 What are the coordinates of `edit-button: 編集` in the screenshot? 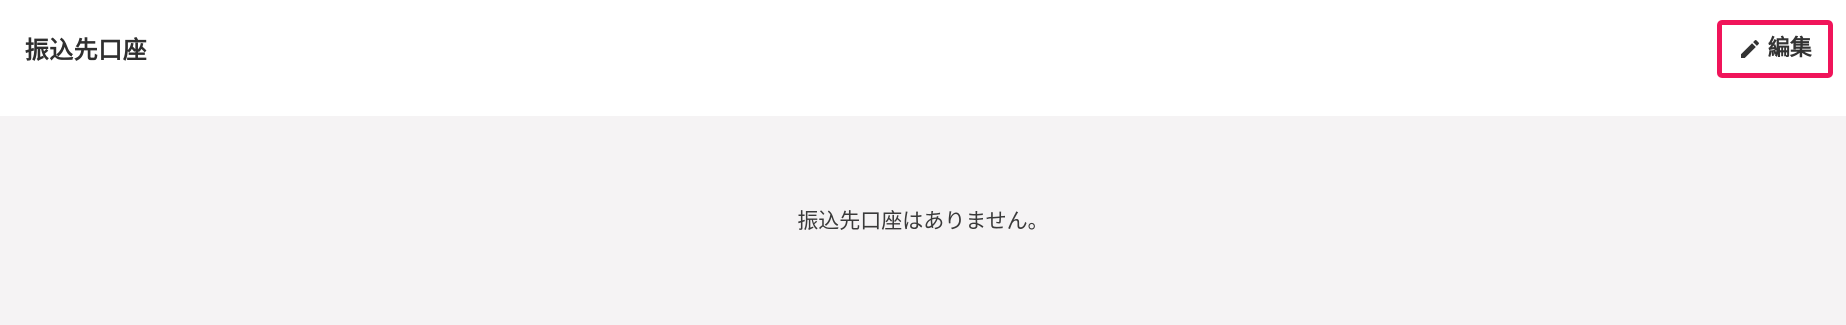 It's located at (1775, 49).